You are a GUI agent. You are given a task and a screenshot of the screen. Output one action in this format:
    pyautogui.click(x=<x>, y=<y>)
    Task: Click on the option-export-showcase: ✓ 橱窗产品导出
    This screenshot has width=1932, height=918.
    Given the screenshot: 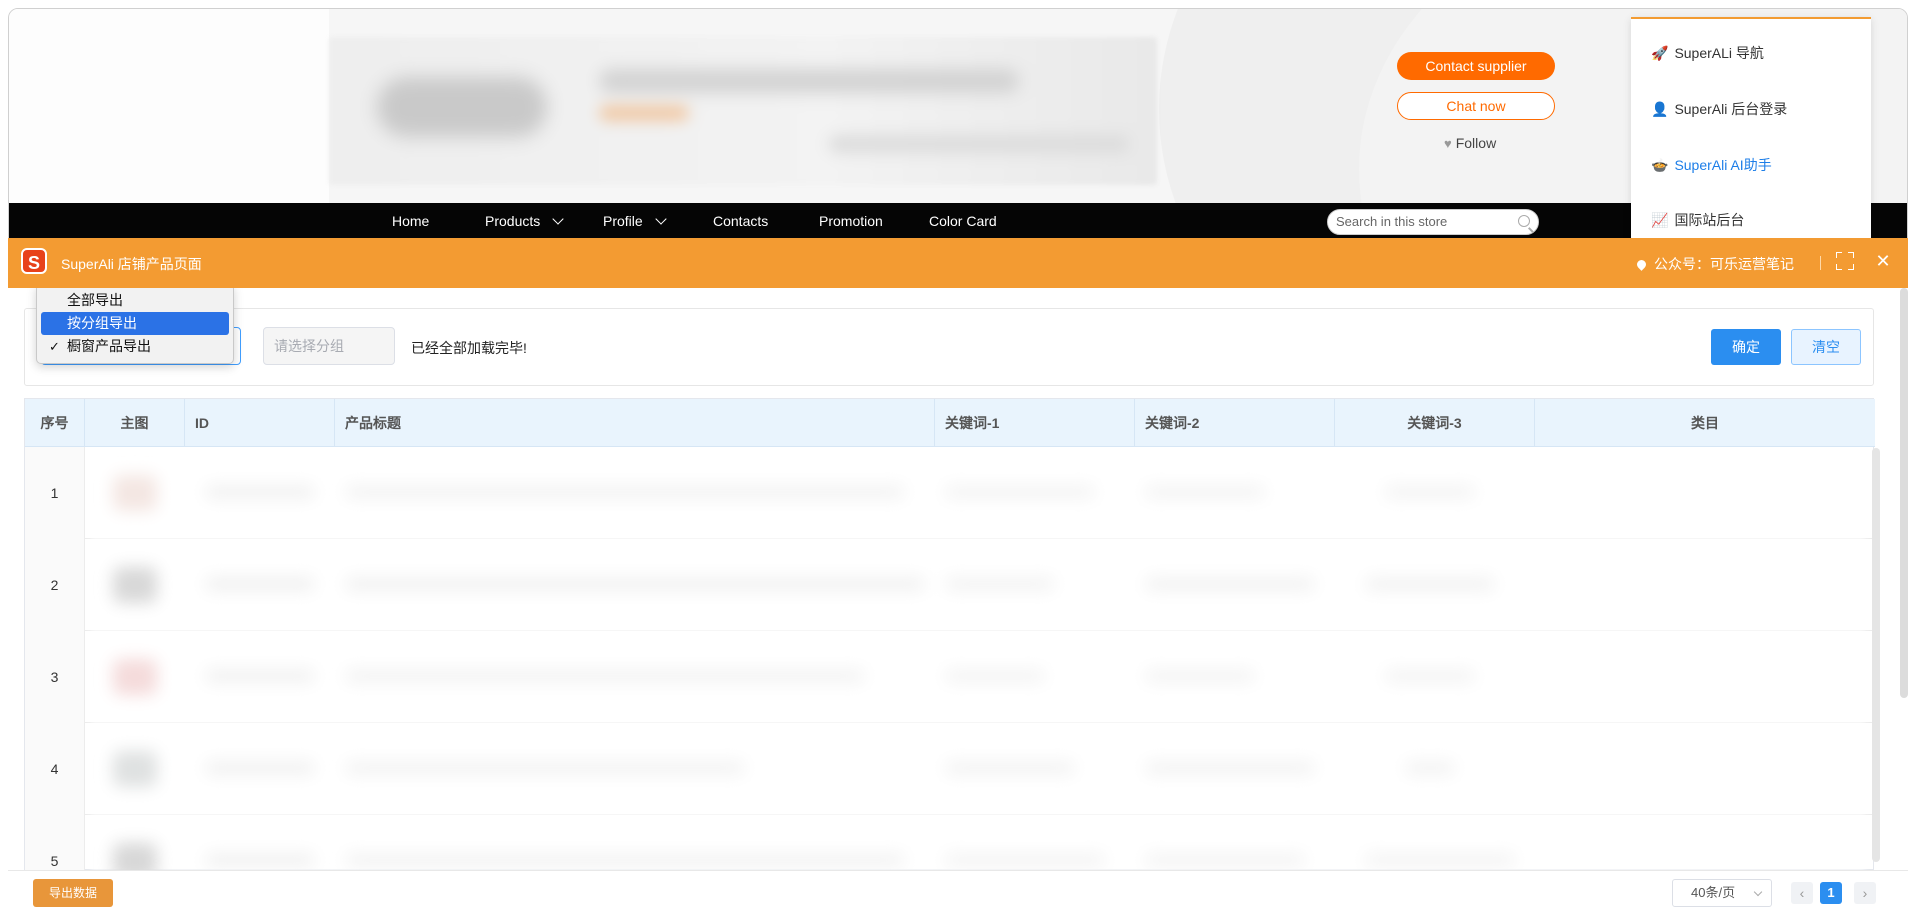 What is the action you would take?
    pyautogui.click(x=135, y=346)
    